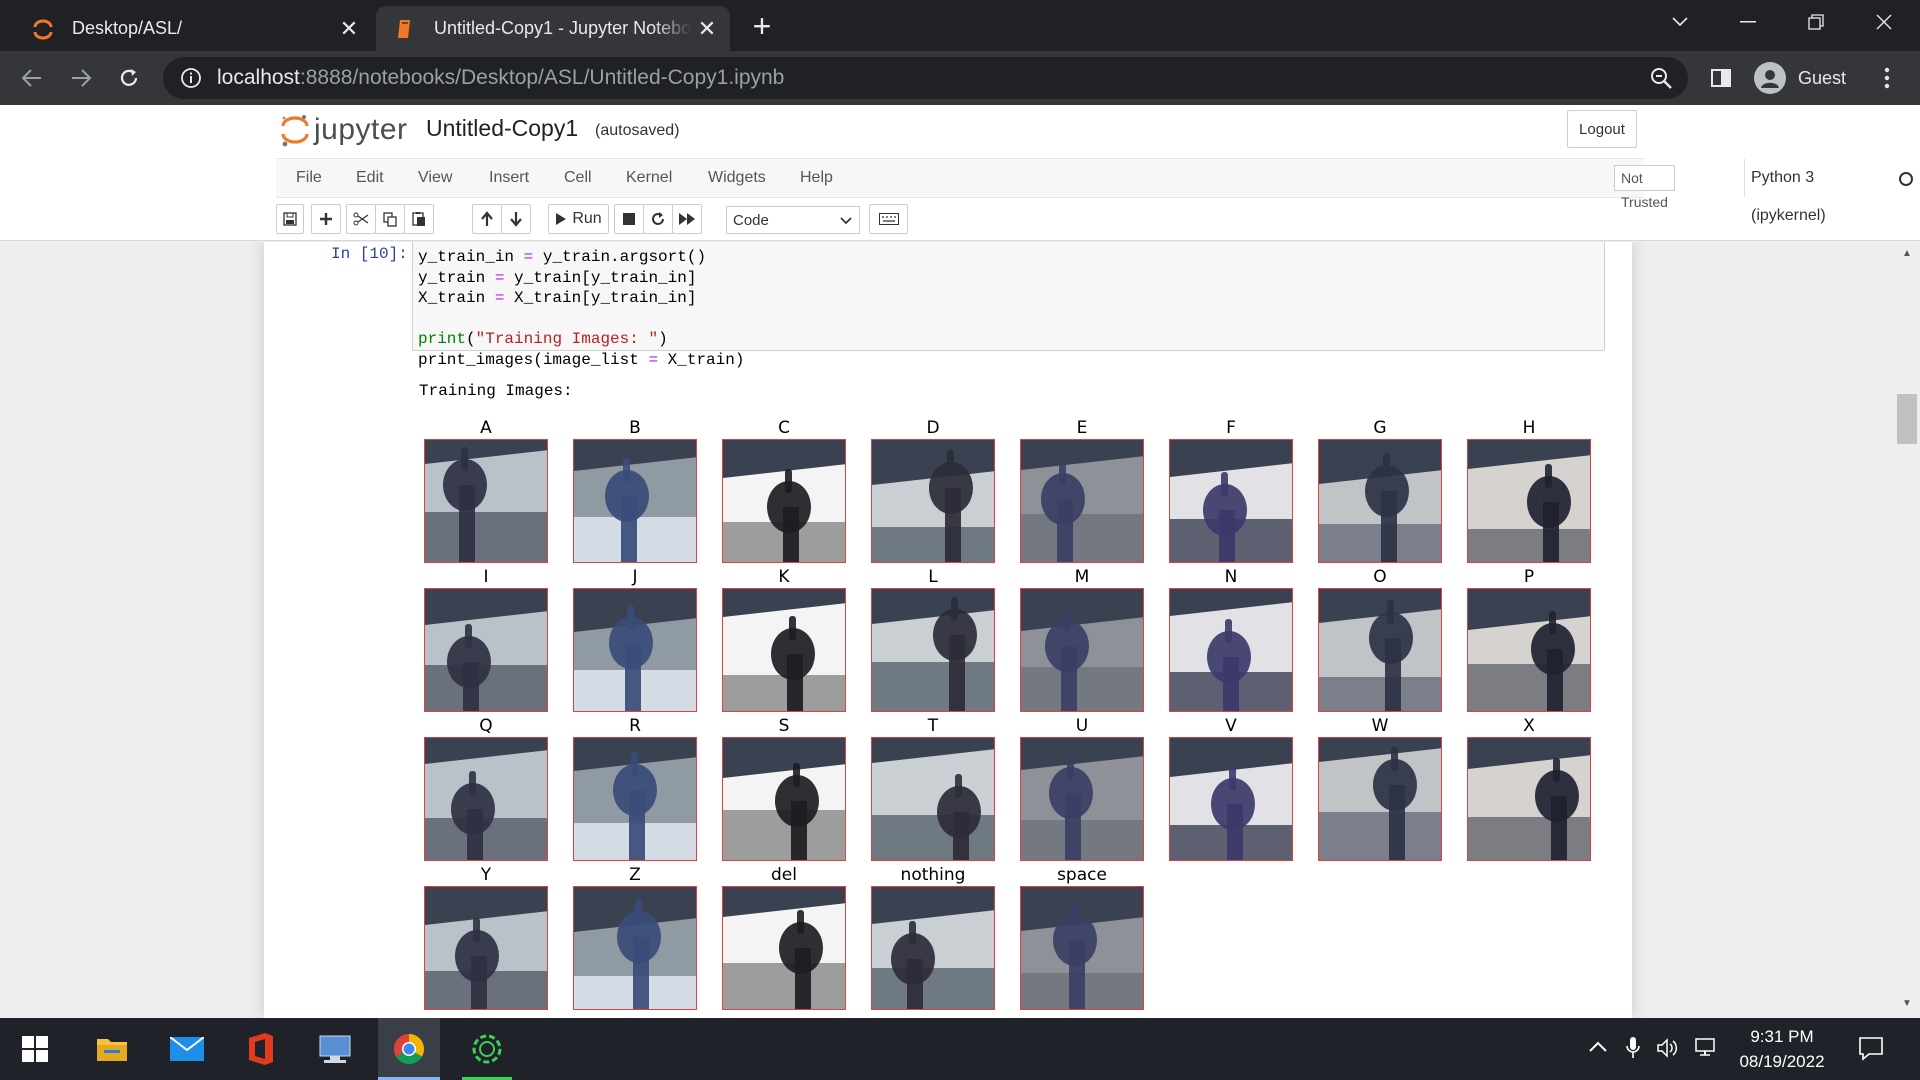  I want to click on insert-cell-button, so click(326, 219).